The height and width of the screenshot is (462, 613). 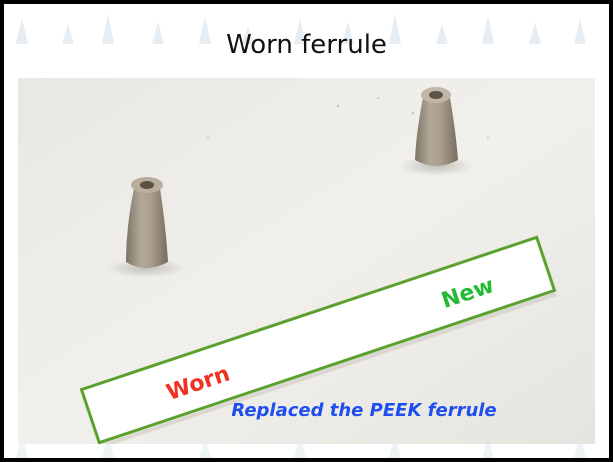 What do you see at coordinates (364, 410) in the screenshot?
I see `caption: Replaced the PEEK ferrule` at bounding box center [364, 410].